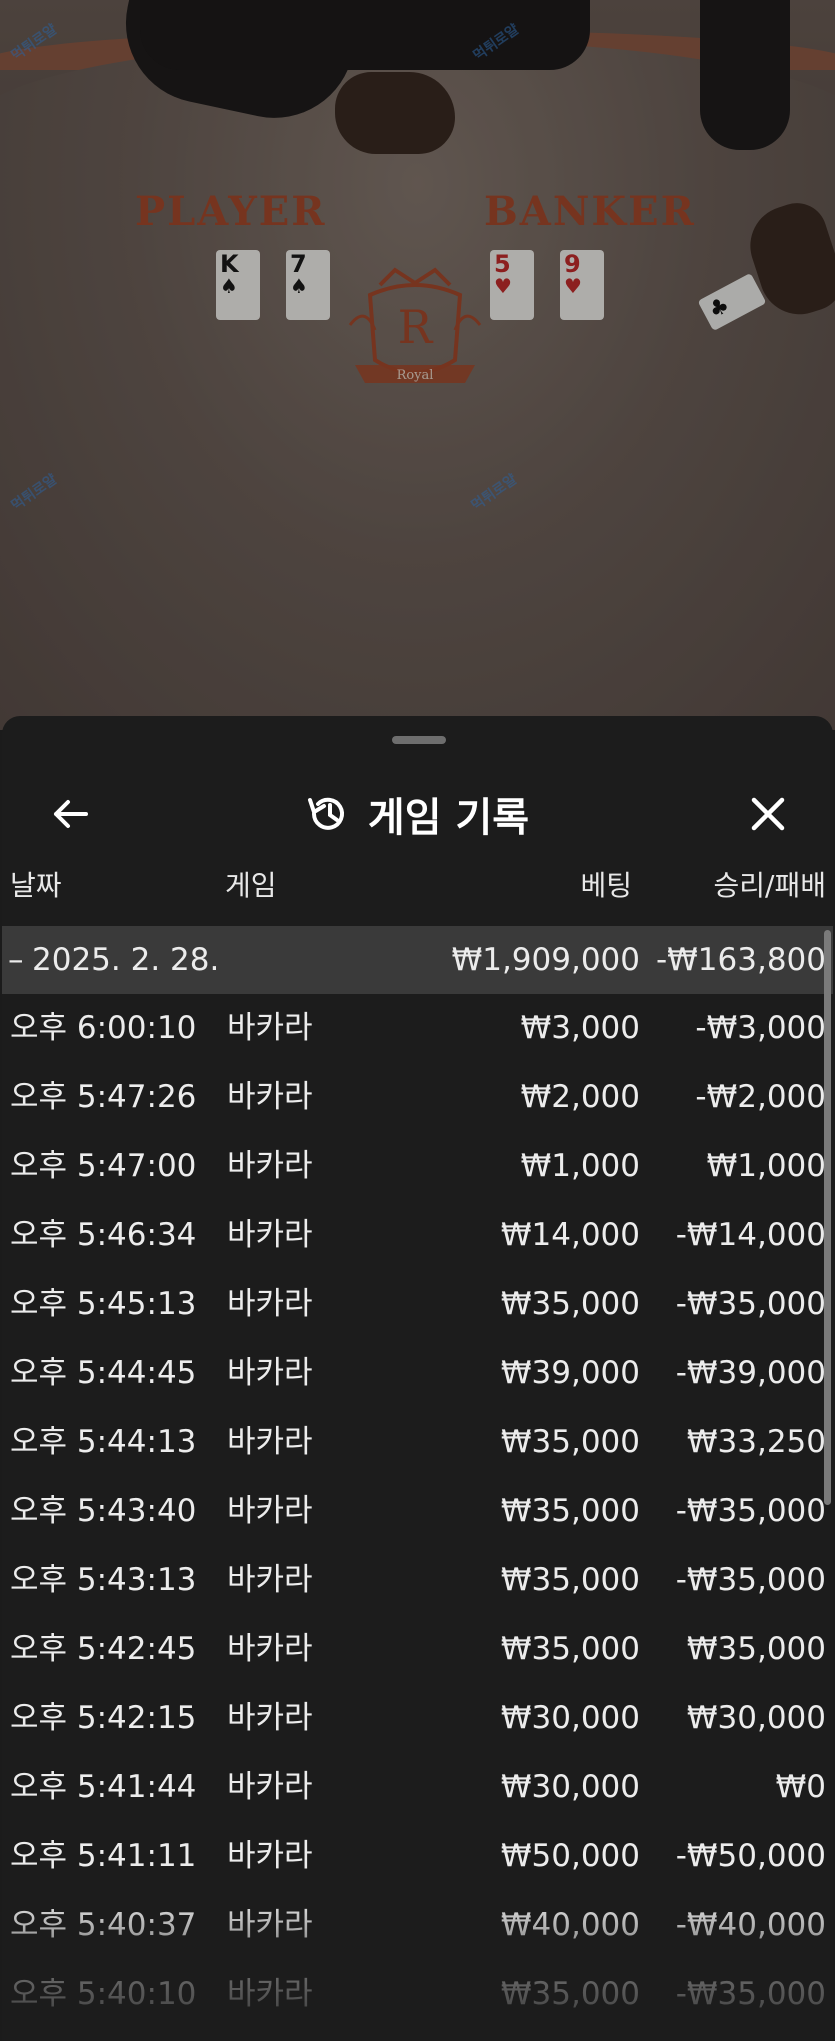 The height and width of the screenshot is (2041, 835). I want to click on close-icon, so click(768, 814).